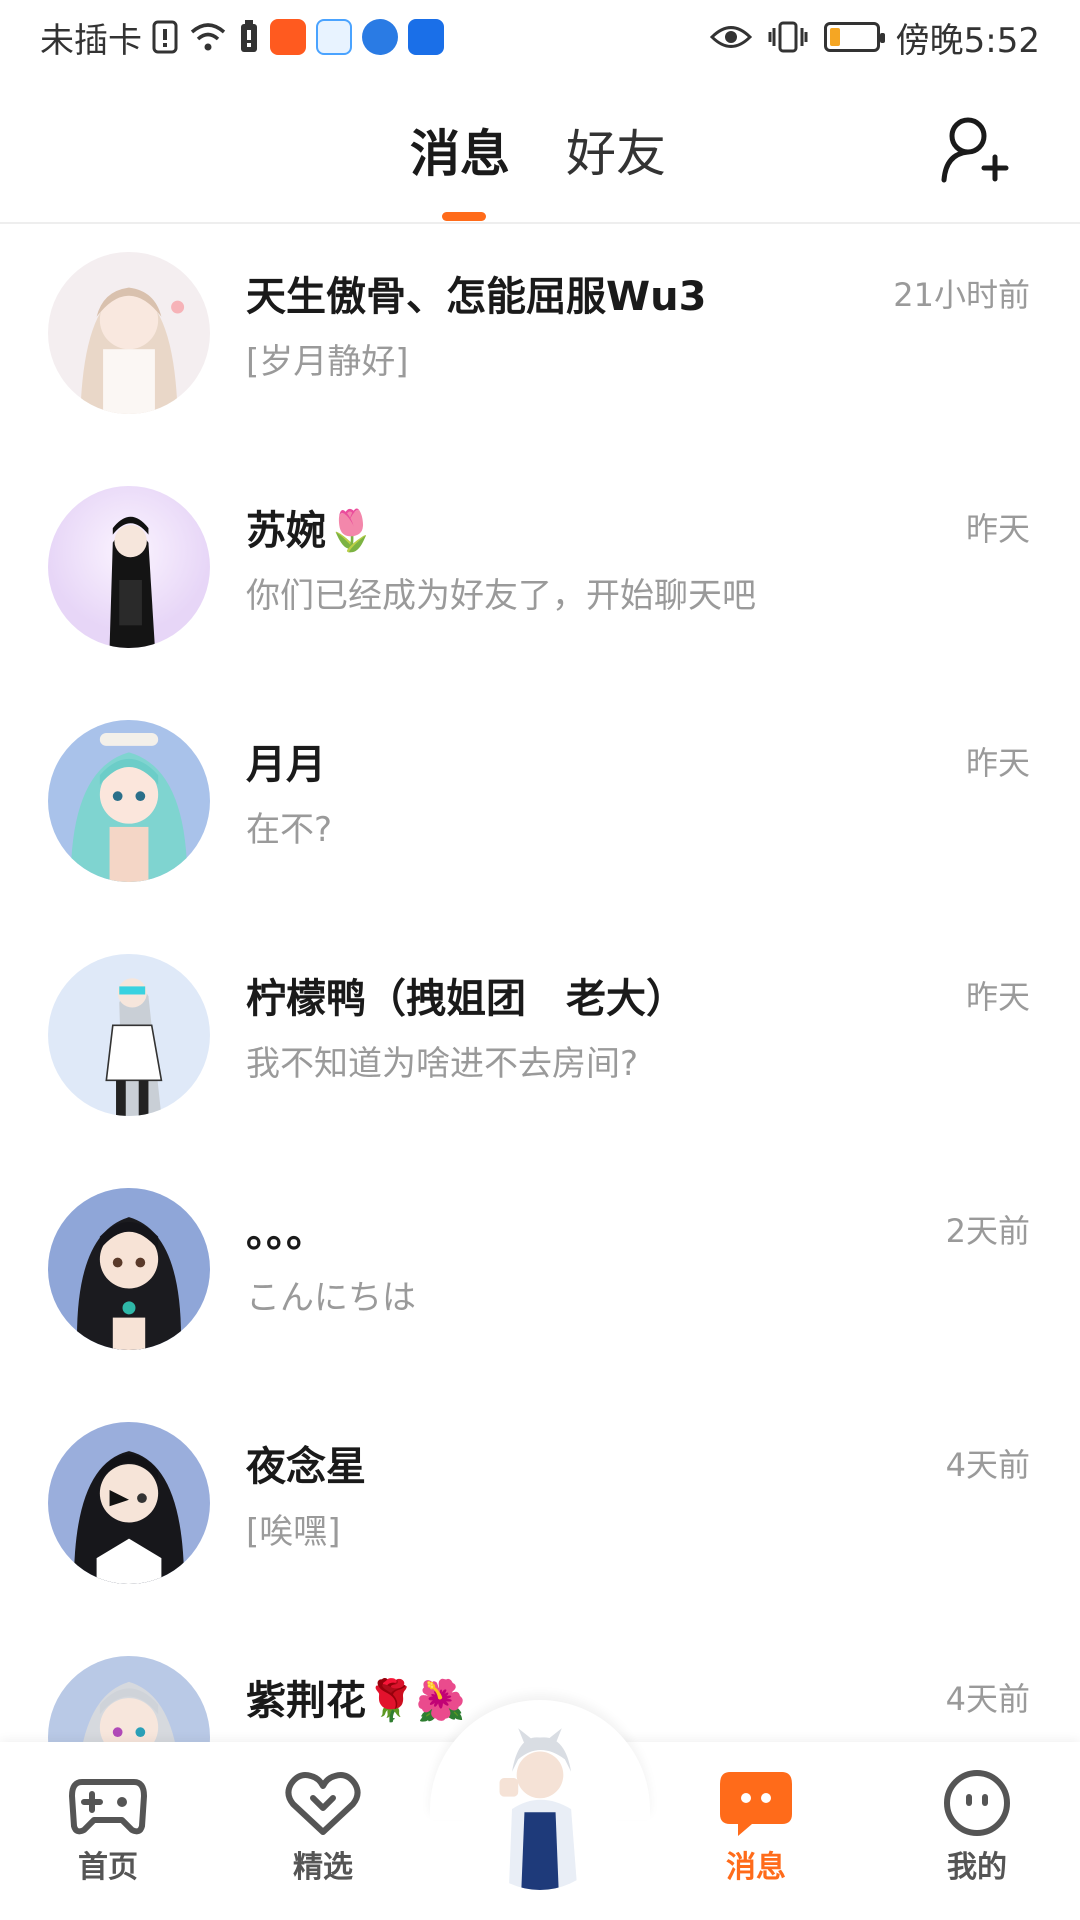 Image resolution: width=1080 pixels, height=1920 pixels. What do you see at coordinates (501, 596) in the screenshot?
I see `message-preview: 你们已经成为好友了，开始聊天吧` at bounding box center [501, 596].